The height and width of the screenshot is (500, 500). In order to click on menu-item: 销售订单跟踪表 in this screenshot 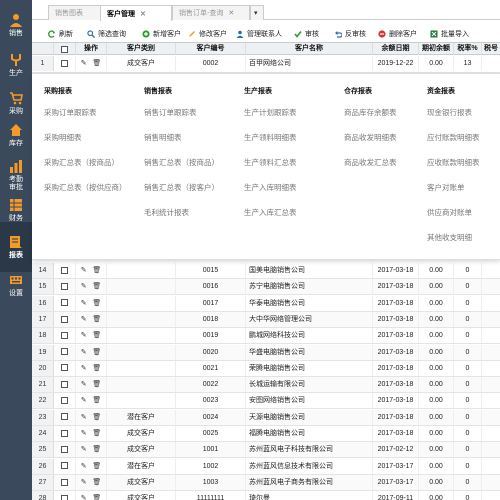, I will do `click(181, 120)`.